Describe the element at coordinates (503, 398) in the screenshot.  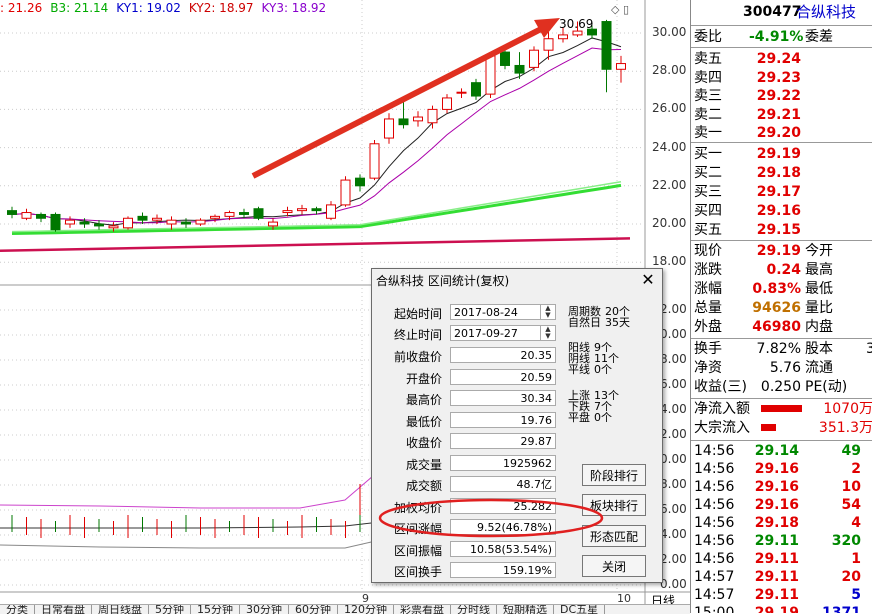
I see `dialog-field-value: 30.34` at that location.